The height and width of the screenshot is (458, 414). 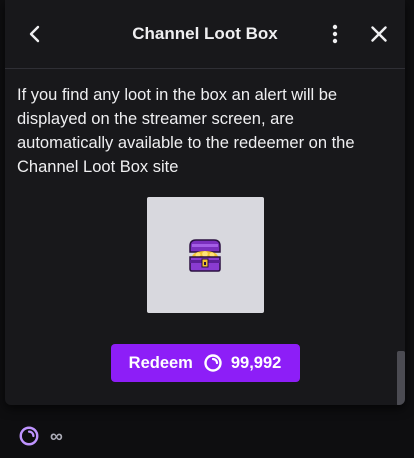 I want to click on more-vertical-icon, so click(x=335, y=34).